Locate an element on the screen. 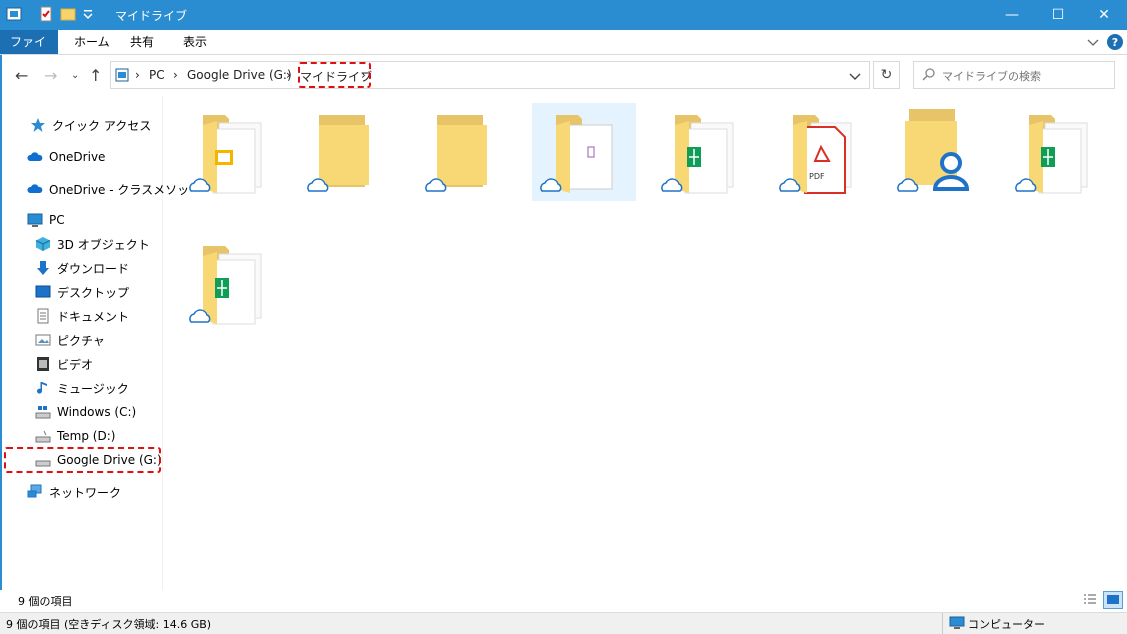 The width and height of the screenshot is (1127, 634). sidebar-item-onedrive: OneDrive is located at coordinates (94, 157).